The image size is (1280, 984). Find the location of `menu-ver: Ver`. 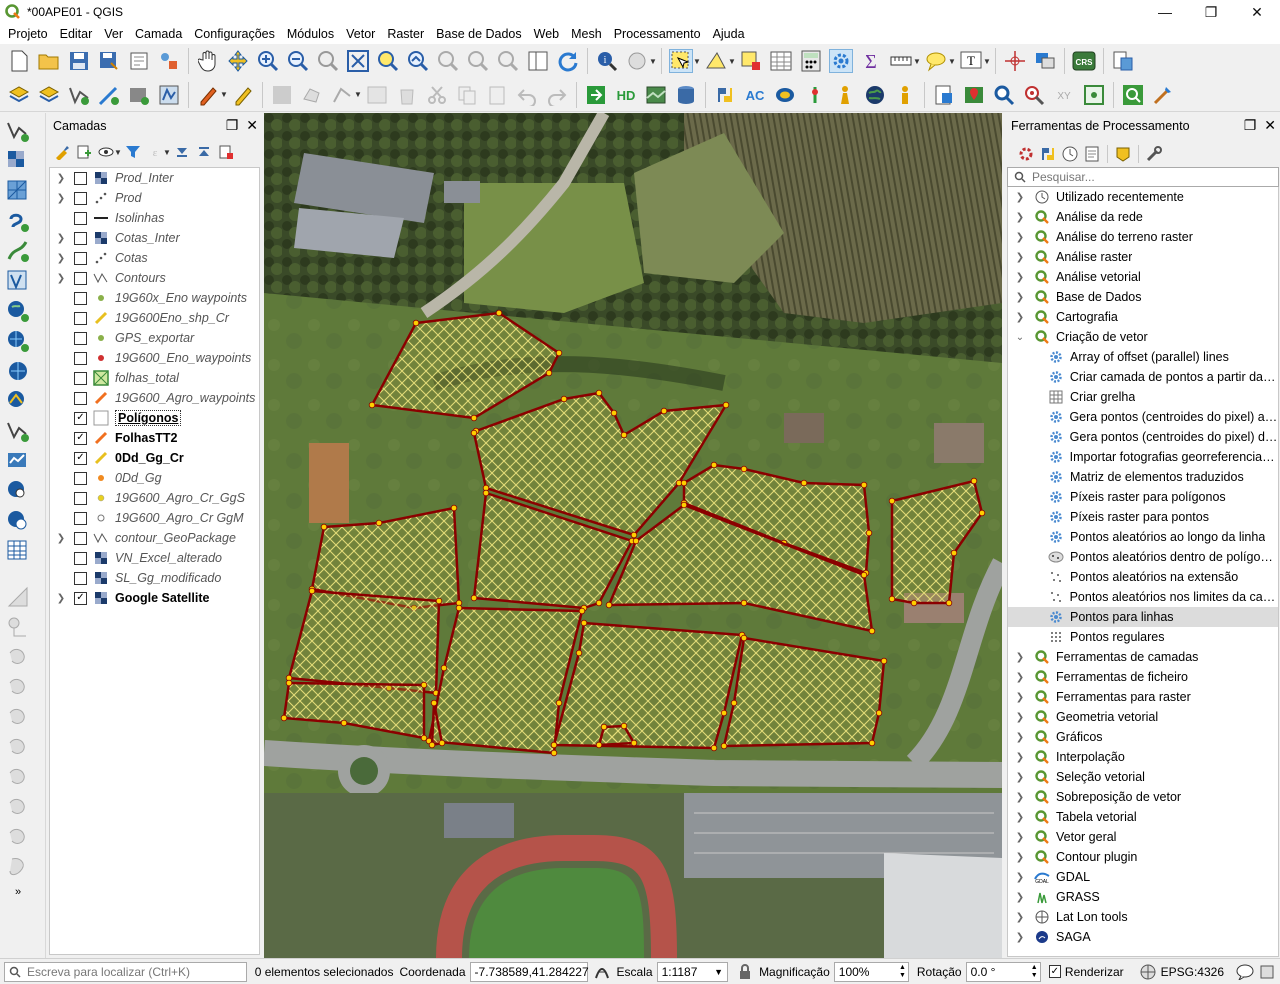

menu-ver: Ver is located at coordinates (113, 34).